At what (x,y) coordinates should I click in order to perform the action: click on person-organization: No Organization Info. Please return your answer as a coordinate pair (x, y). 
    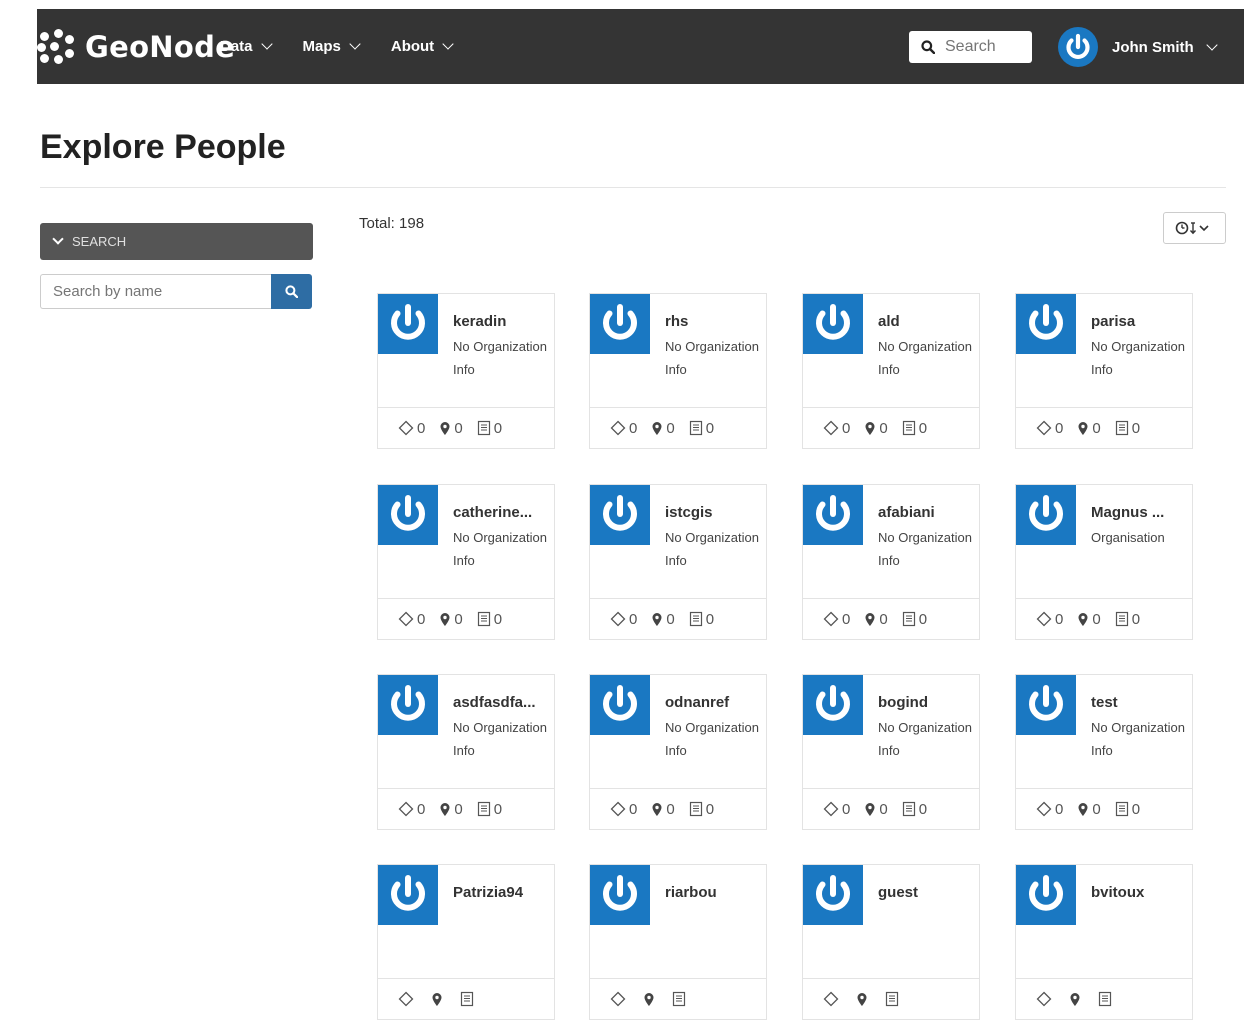
    Looking at the image, I should click on (500, 549).